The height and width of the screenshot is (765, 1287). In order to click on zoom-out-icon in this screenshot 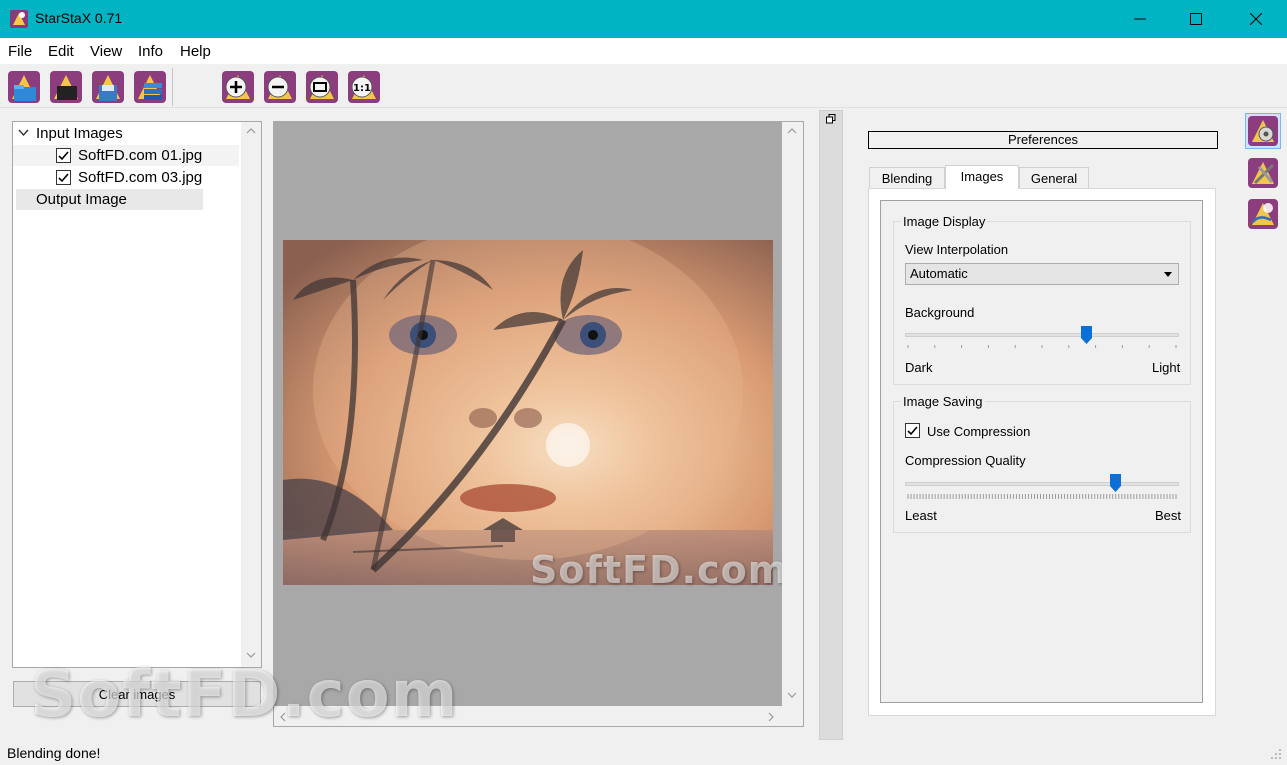, I will do `click(280, 87)`.